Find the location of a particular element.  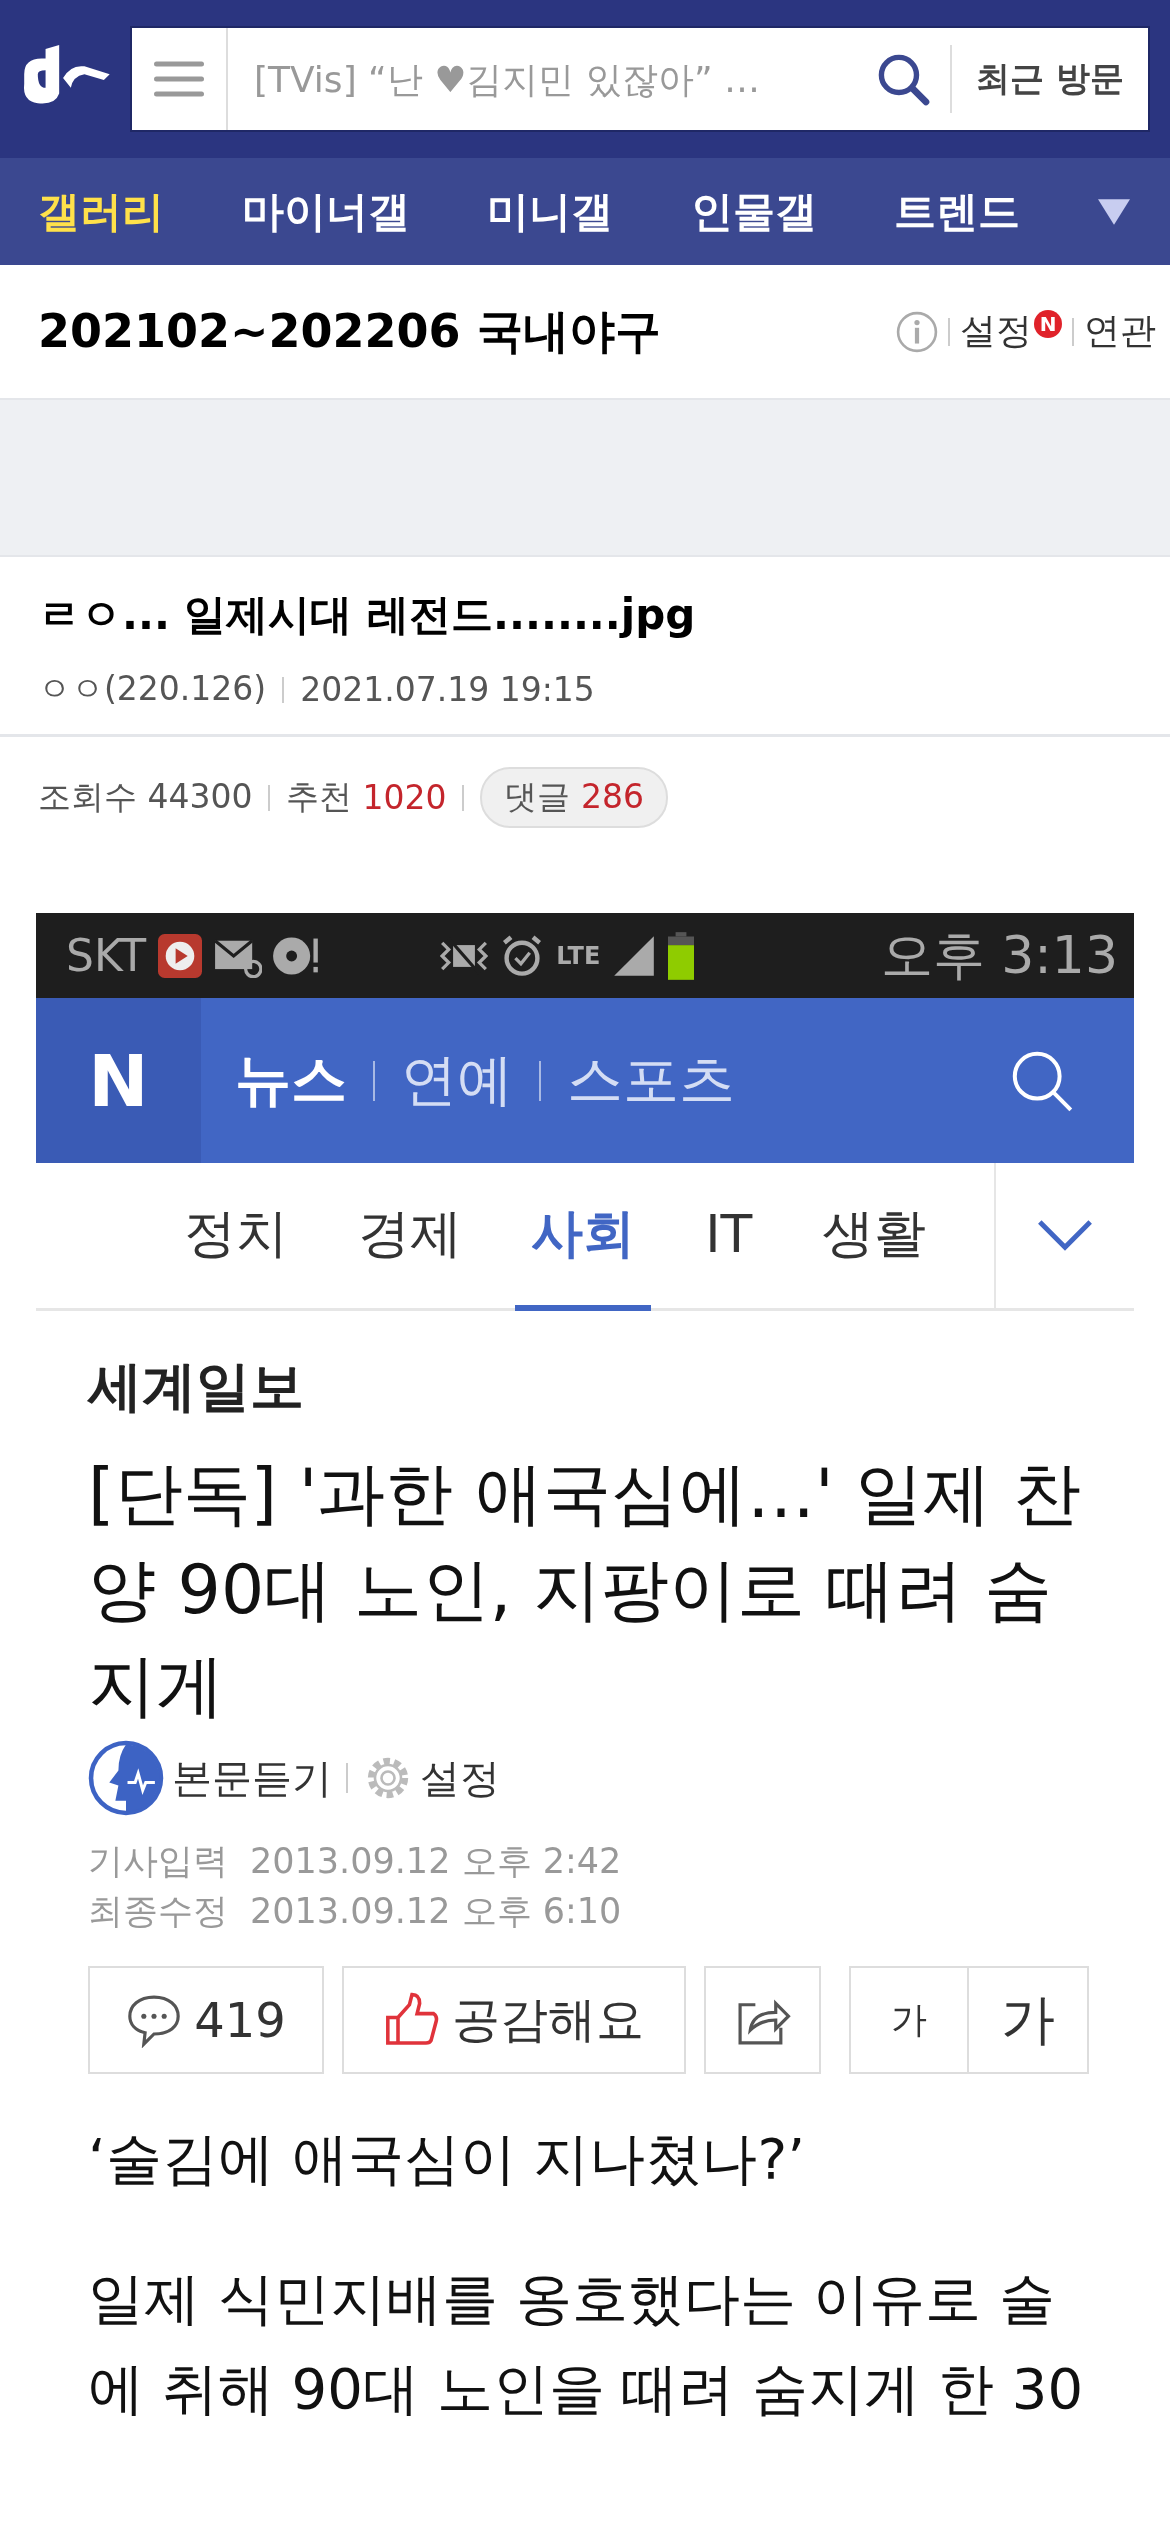

menu-icon is located at coordinates (179, 79).